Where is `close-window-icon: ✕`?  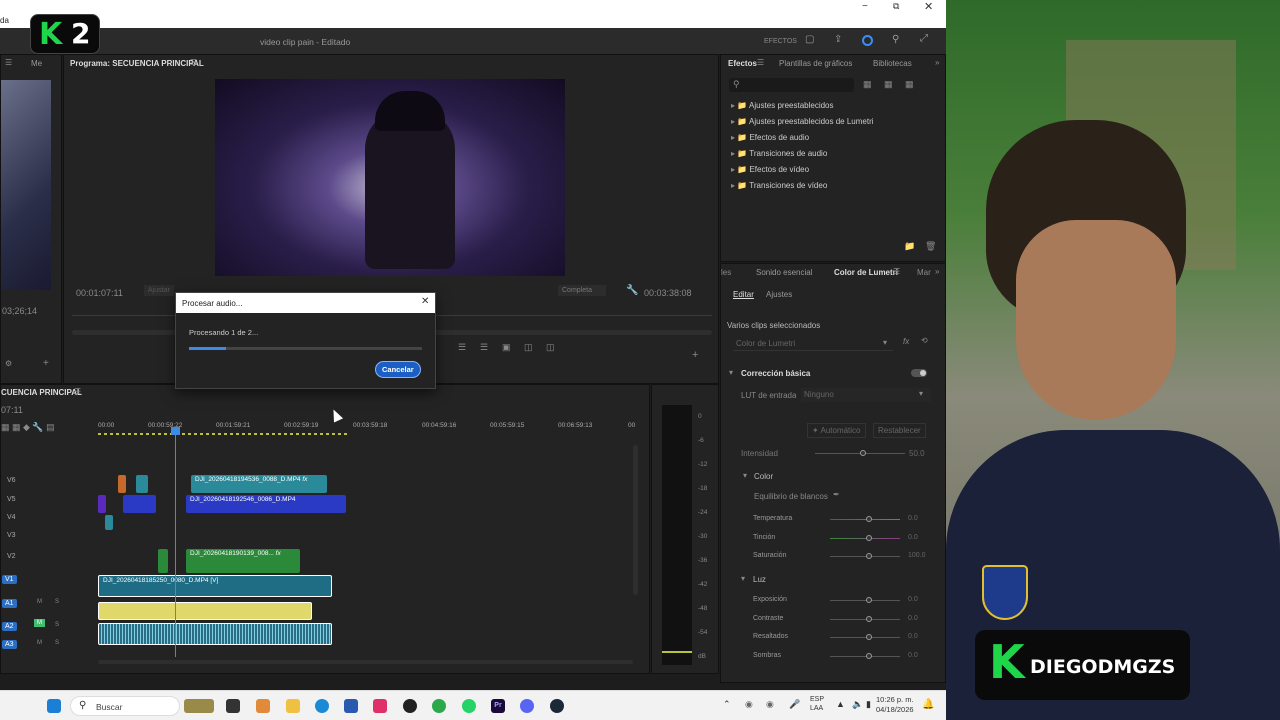 close-window-icon: ✕ is located at coordinates (928, 6).